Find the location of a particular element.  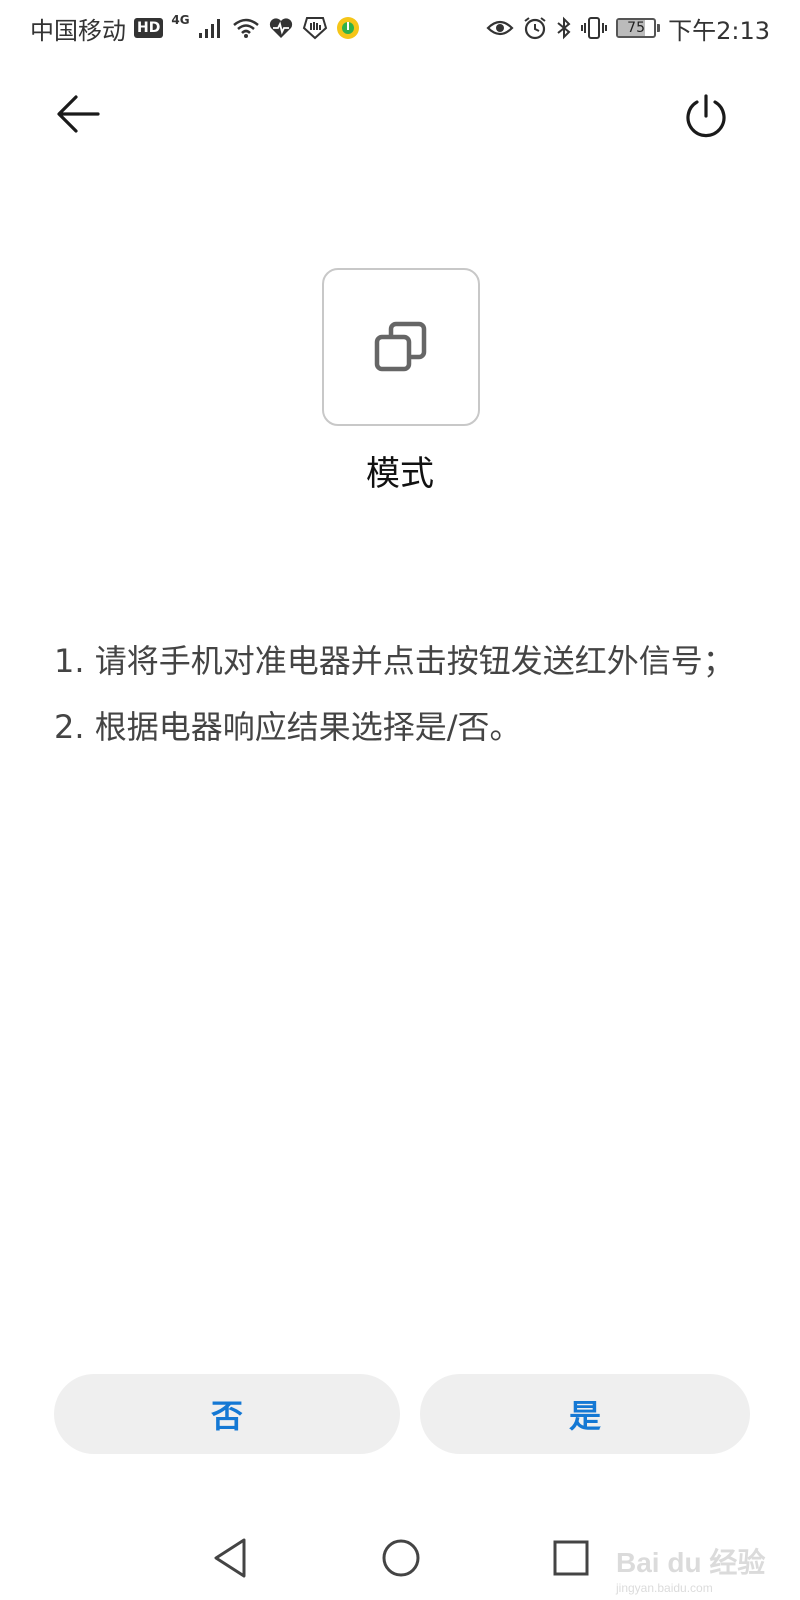

arrow-left-icon is located at coordinates (78, 114).